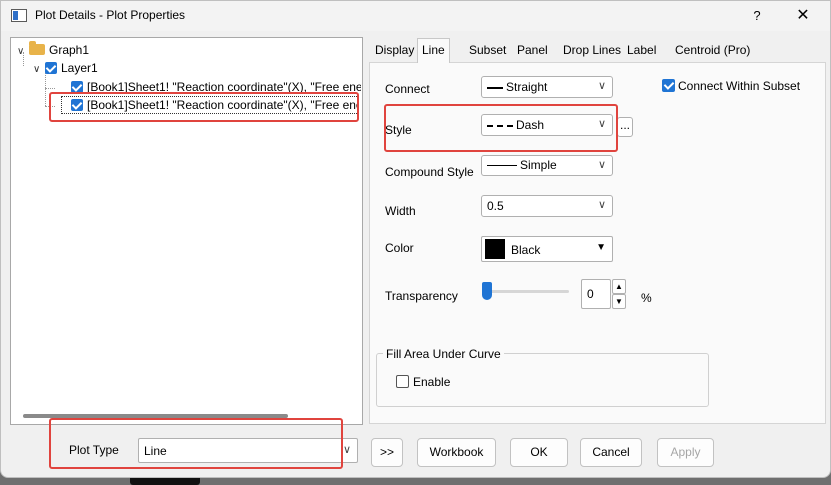 This screenshot has height=485, width=831. I want to click on tree-item-label: Layer1, so click(79, 68).